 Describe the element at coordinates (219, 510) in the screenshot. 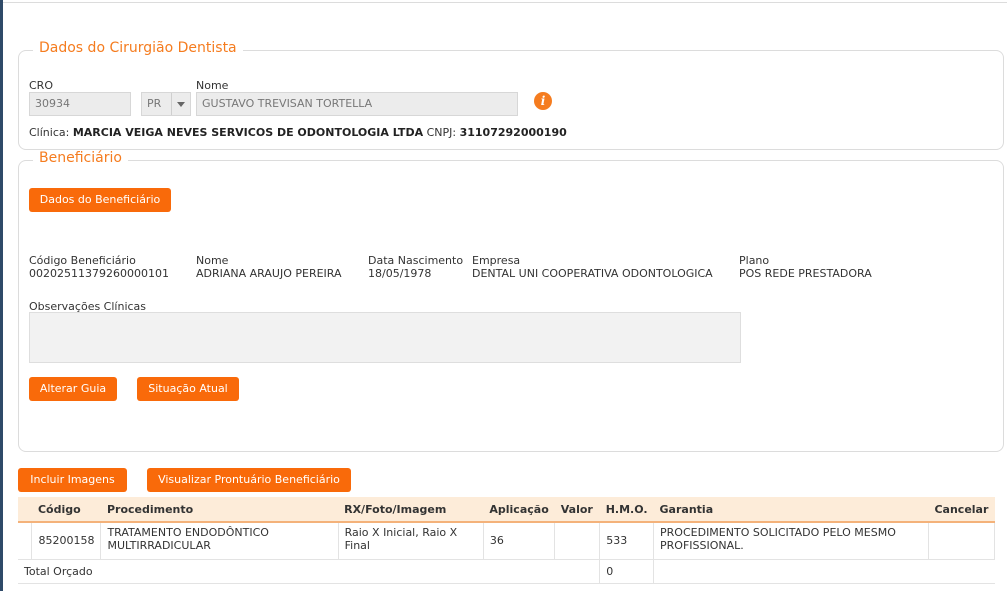

I see `header-procedimento: Procedimento` at that location.